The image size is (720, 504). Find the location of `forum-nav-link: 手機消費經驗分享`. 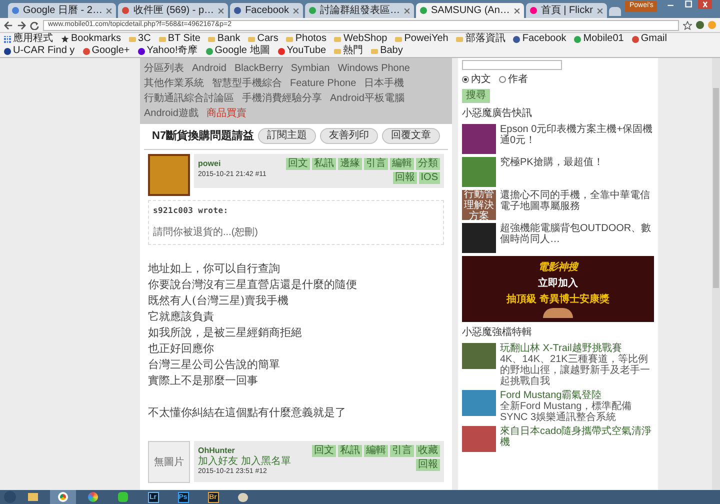

forum-nav-link: 手機消費經驗分享 is located at coordinates (282, 98).